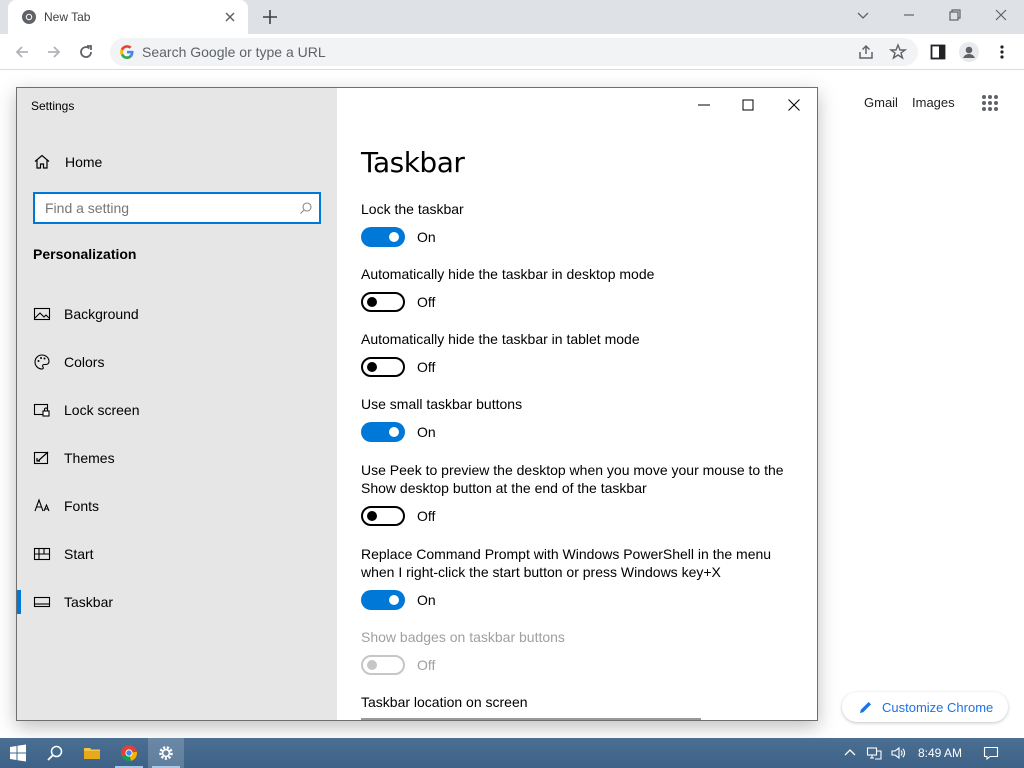  Describe the element at coordinates (383, 367) in the screenshot. I see `autohide-tablet-toggle` at that location.